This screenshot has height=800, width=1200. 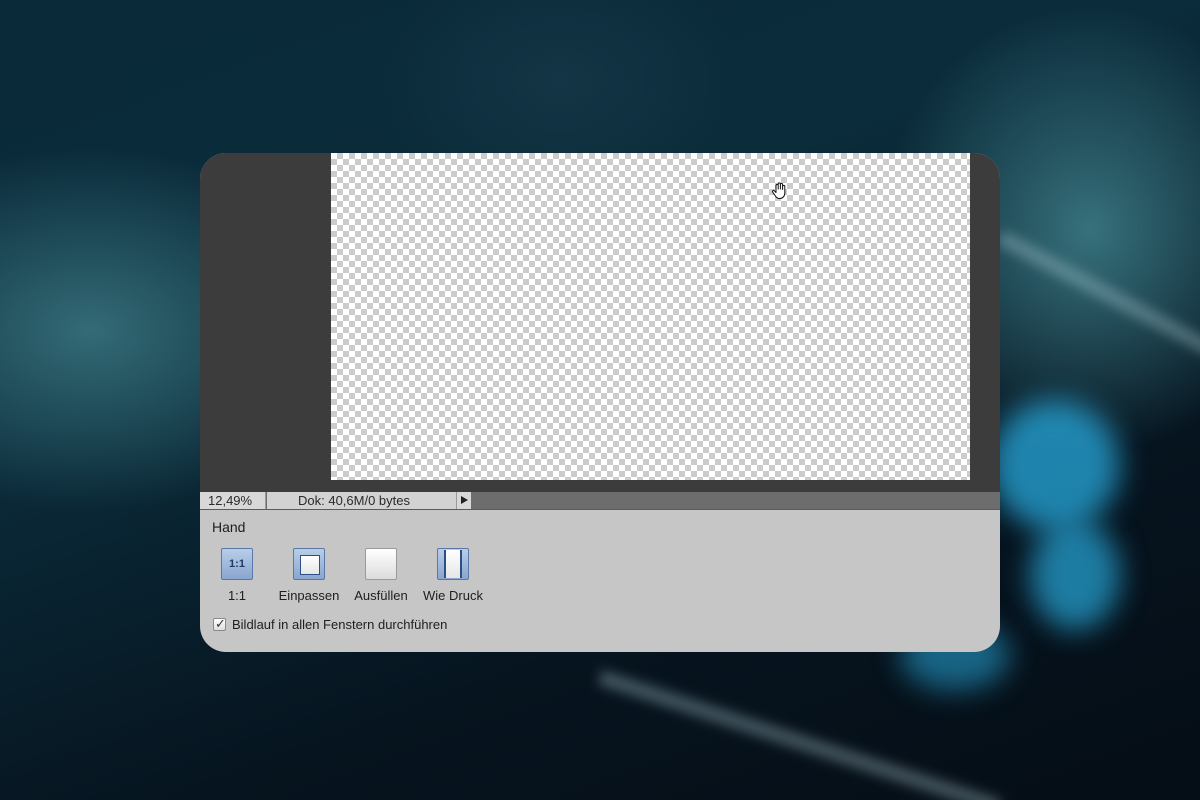 What do you see at coordinates (340, 624) in the screenshot?
I see `scroll-all-windows-label: Bildlauf in allen Fenstern durchführen` at bounding box center [340, 624].